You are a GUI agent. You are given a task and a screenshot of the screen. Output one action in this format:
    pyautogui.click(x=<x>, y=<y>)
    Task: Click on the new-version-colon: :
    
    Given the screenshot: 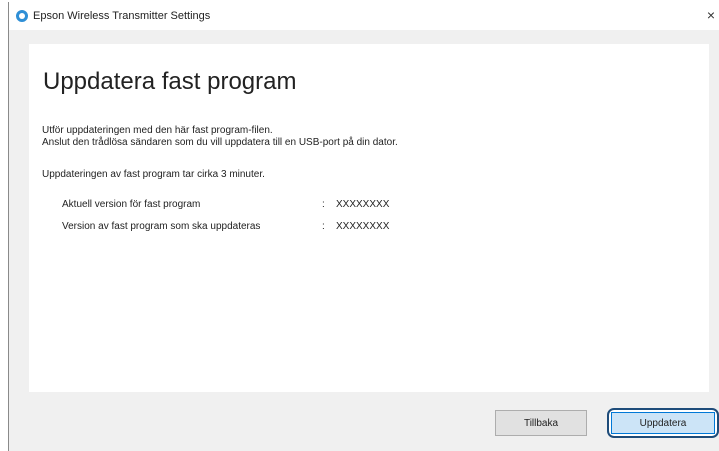 What is the action you would take?
    pyautogui.click(x=323, y=226)
    